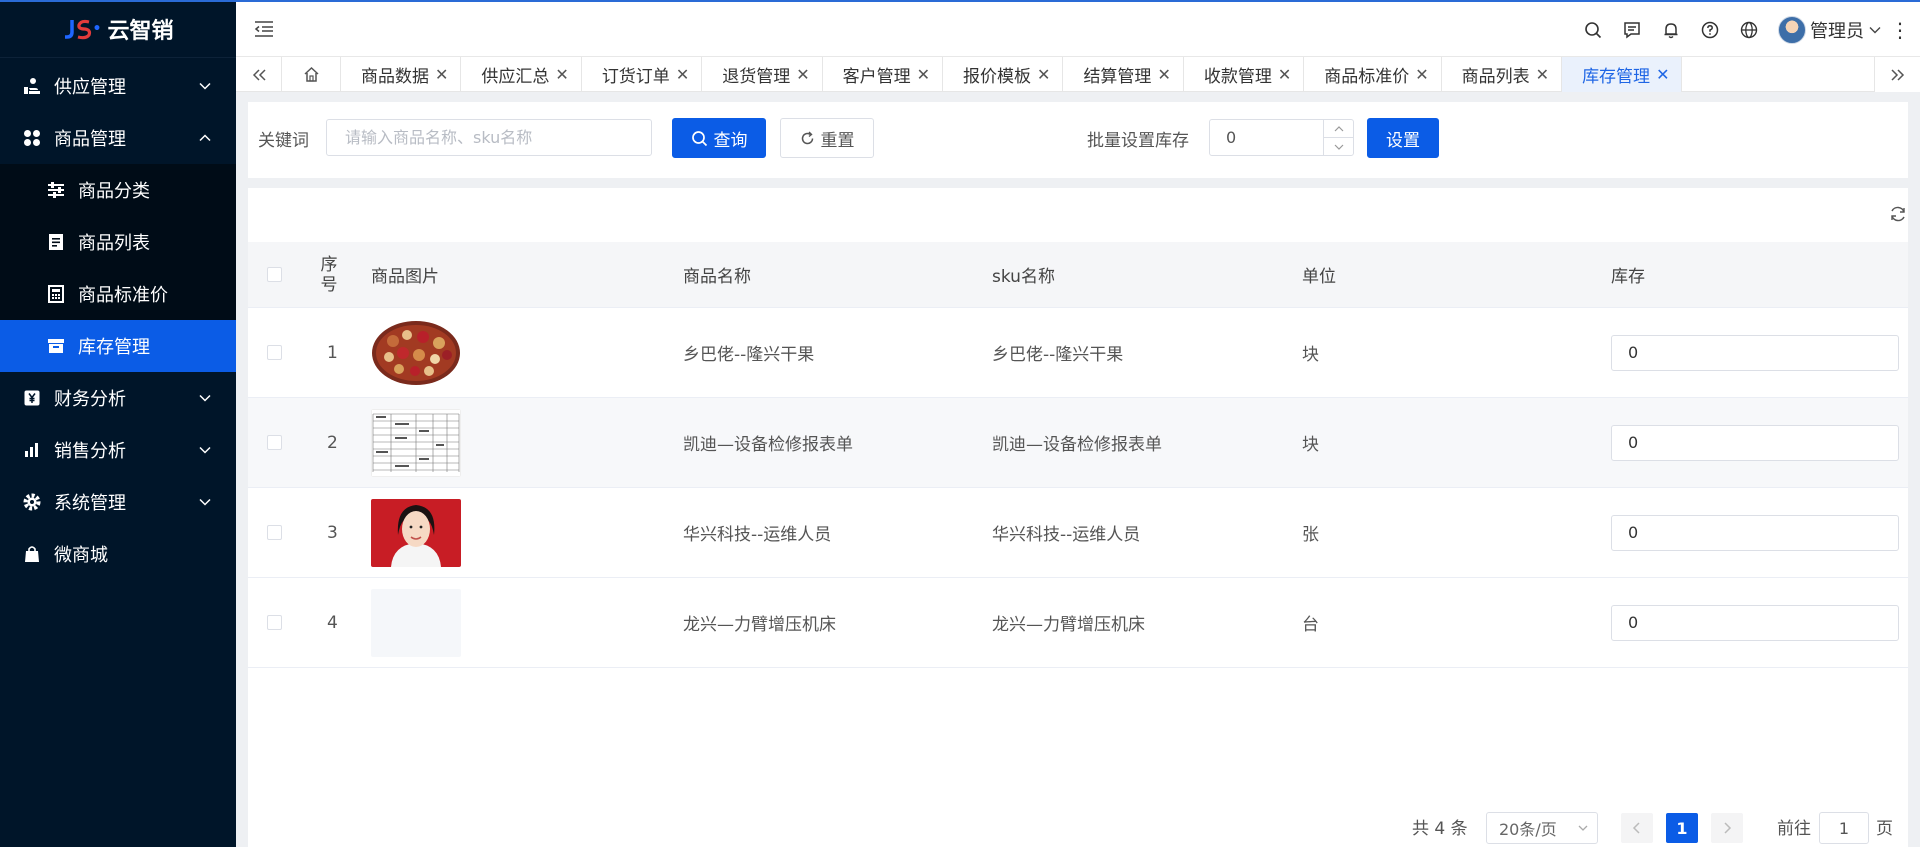  I want to click on reset-button: 重置, so click(827, 138).